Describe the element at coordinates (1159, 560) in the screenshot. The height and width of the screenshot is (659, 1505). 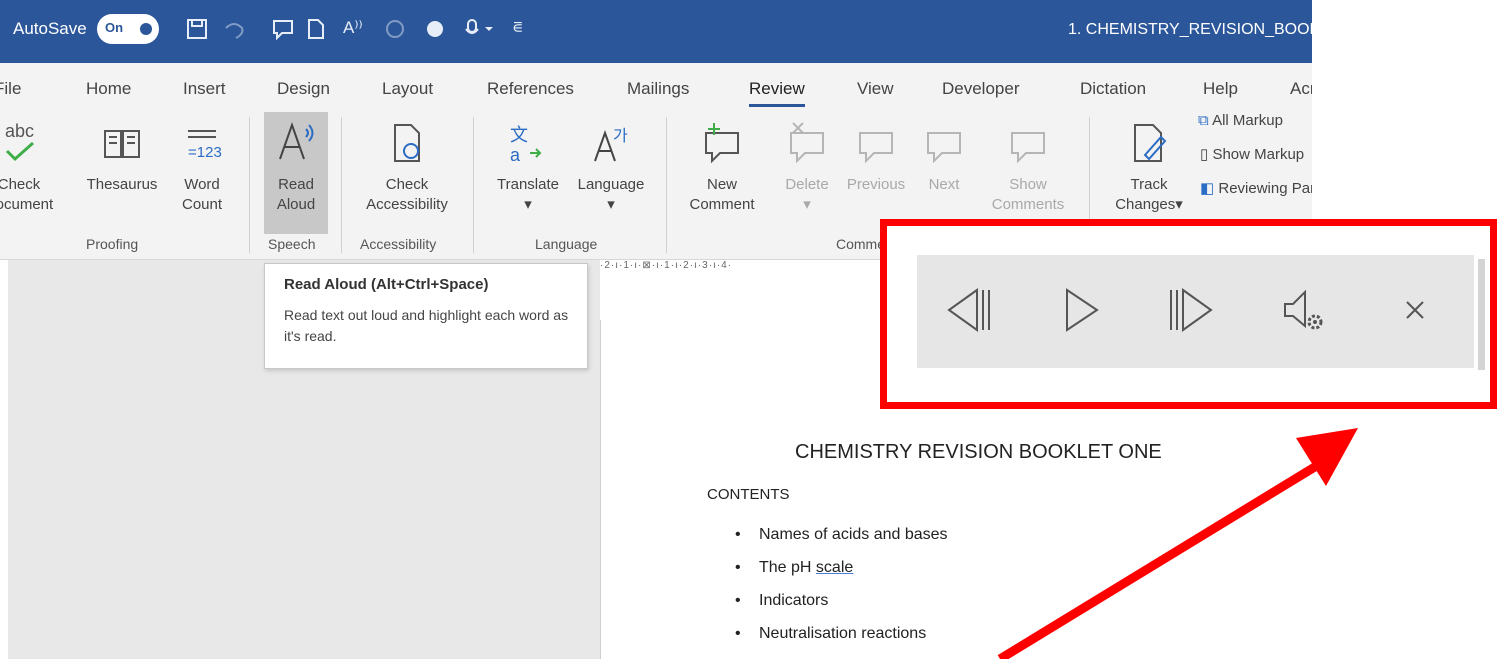
I see `arrow-shaft` at that location.